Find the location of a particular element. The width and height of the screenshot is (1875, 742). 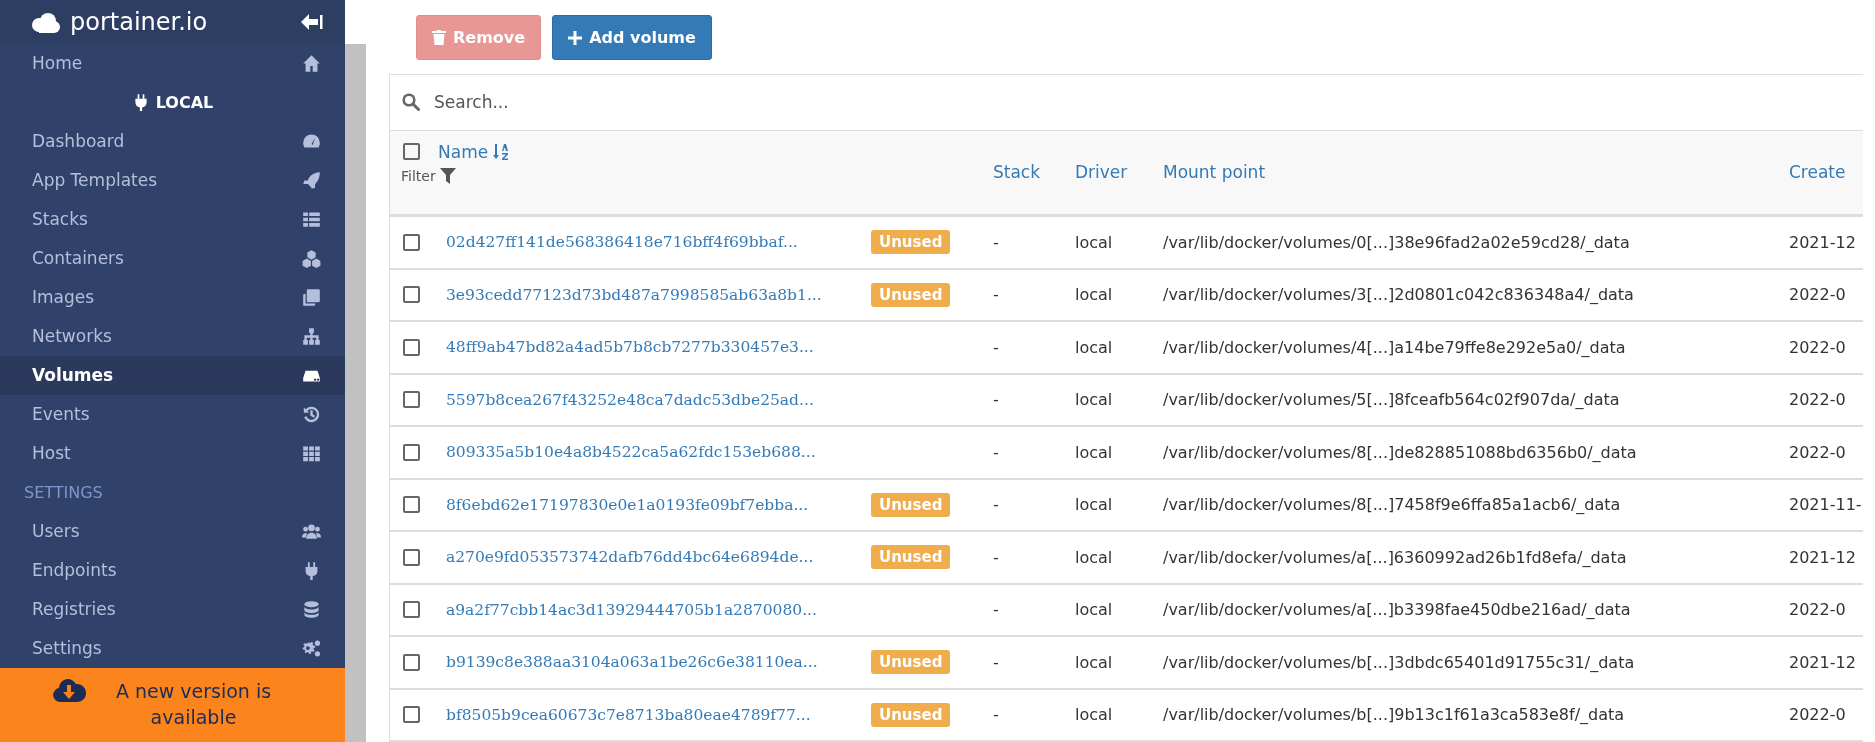

trash-icon is located at coordinates (439, 37).